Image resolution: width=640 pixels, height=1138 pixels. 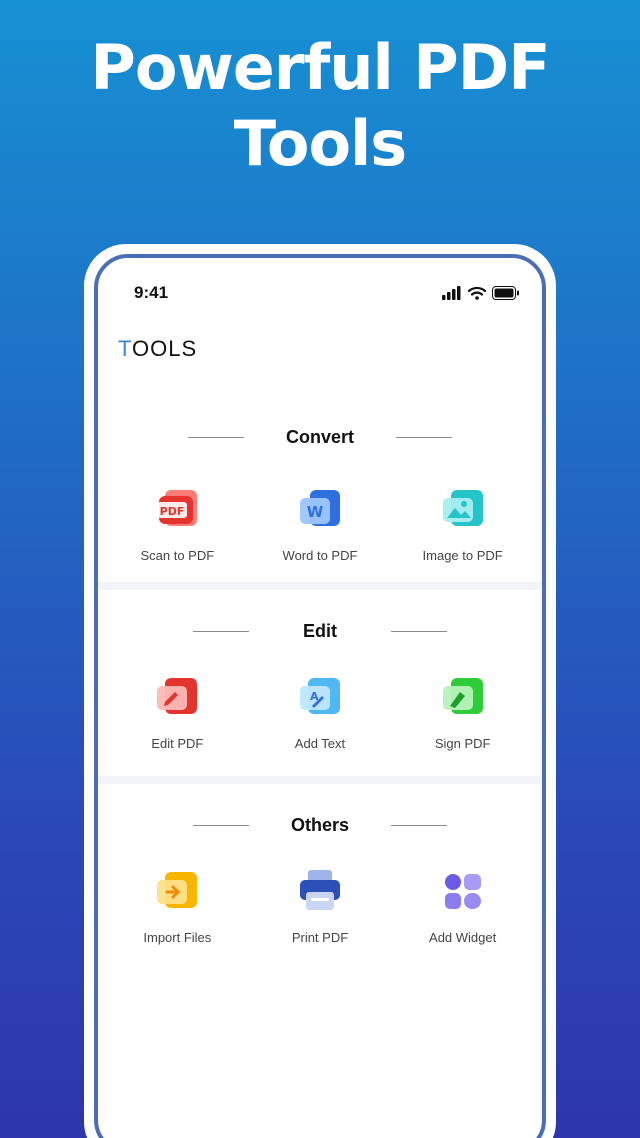 I want to click on tool-label: Edit PDF, so click(x=177, y=743).